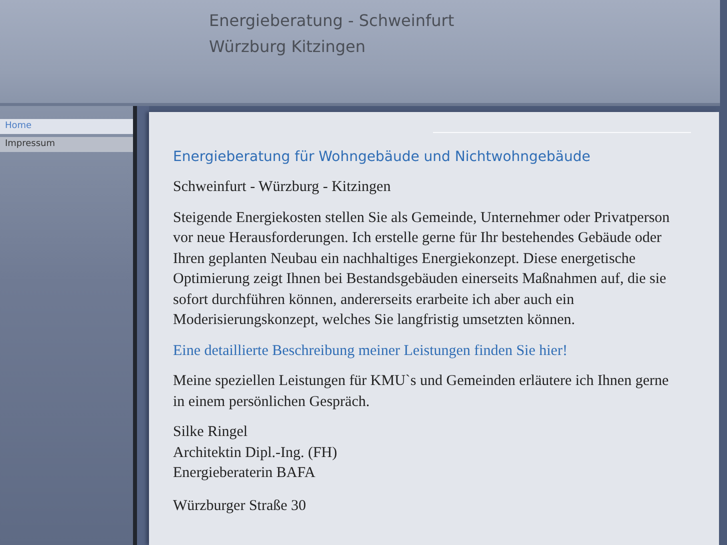 This screenshot has height=545, width=727. What do you see at coordinates (288, 47) in the screenshot?
I see `site-title: Würzburg Kitzingen` at bounding box center [288, 47].